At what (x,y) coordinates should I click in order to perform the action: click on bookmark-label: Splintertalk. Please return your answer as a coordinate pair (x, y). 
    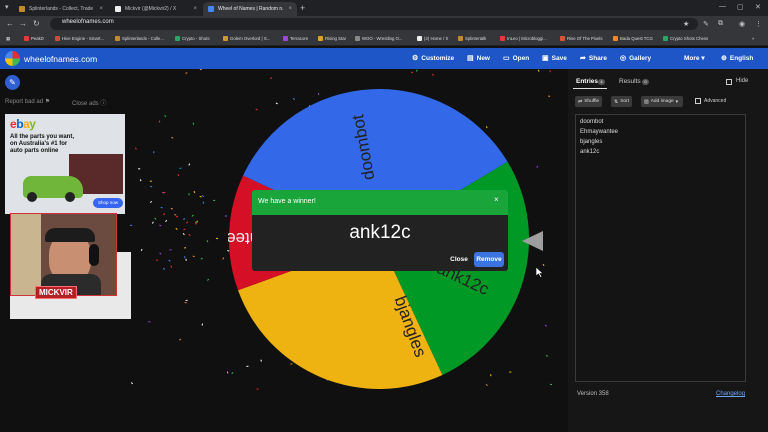
    Looking at the image, I should click on (476, 38).